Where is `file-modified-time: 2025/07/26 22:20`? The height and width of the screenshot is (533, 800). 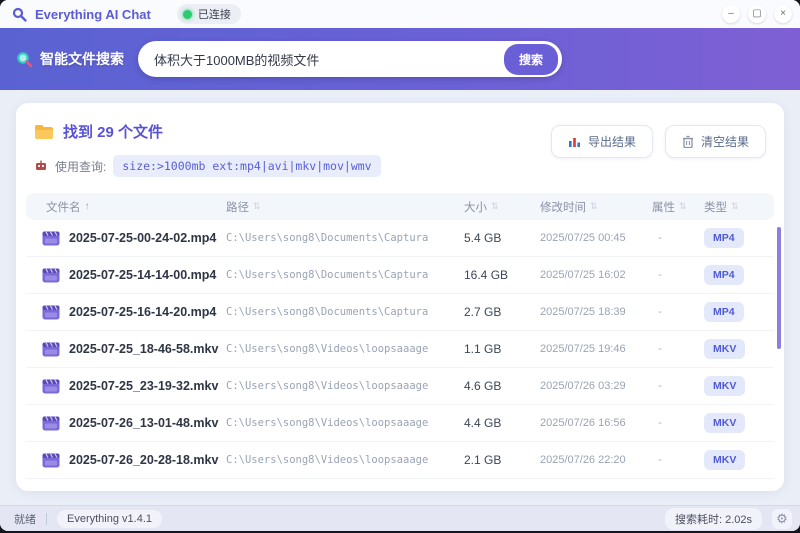
file-modified-time: 2025/07/26 22:20 is located at coordinates (583, 460).